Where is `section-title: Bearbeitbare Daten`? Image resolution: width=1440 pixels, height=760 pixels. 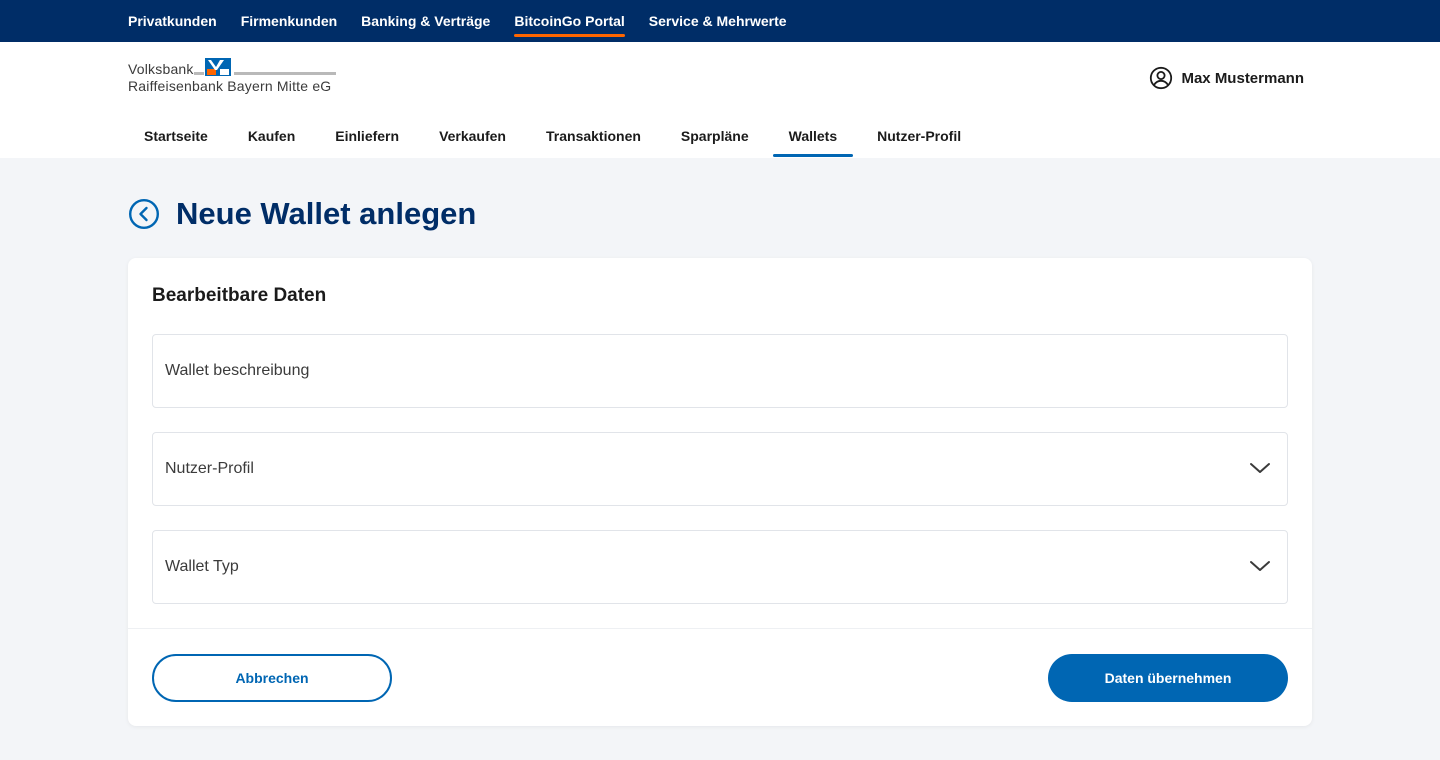 section-title: Bearbeitbare Daten is located at coordinates (239, 295).